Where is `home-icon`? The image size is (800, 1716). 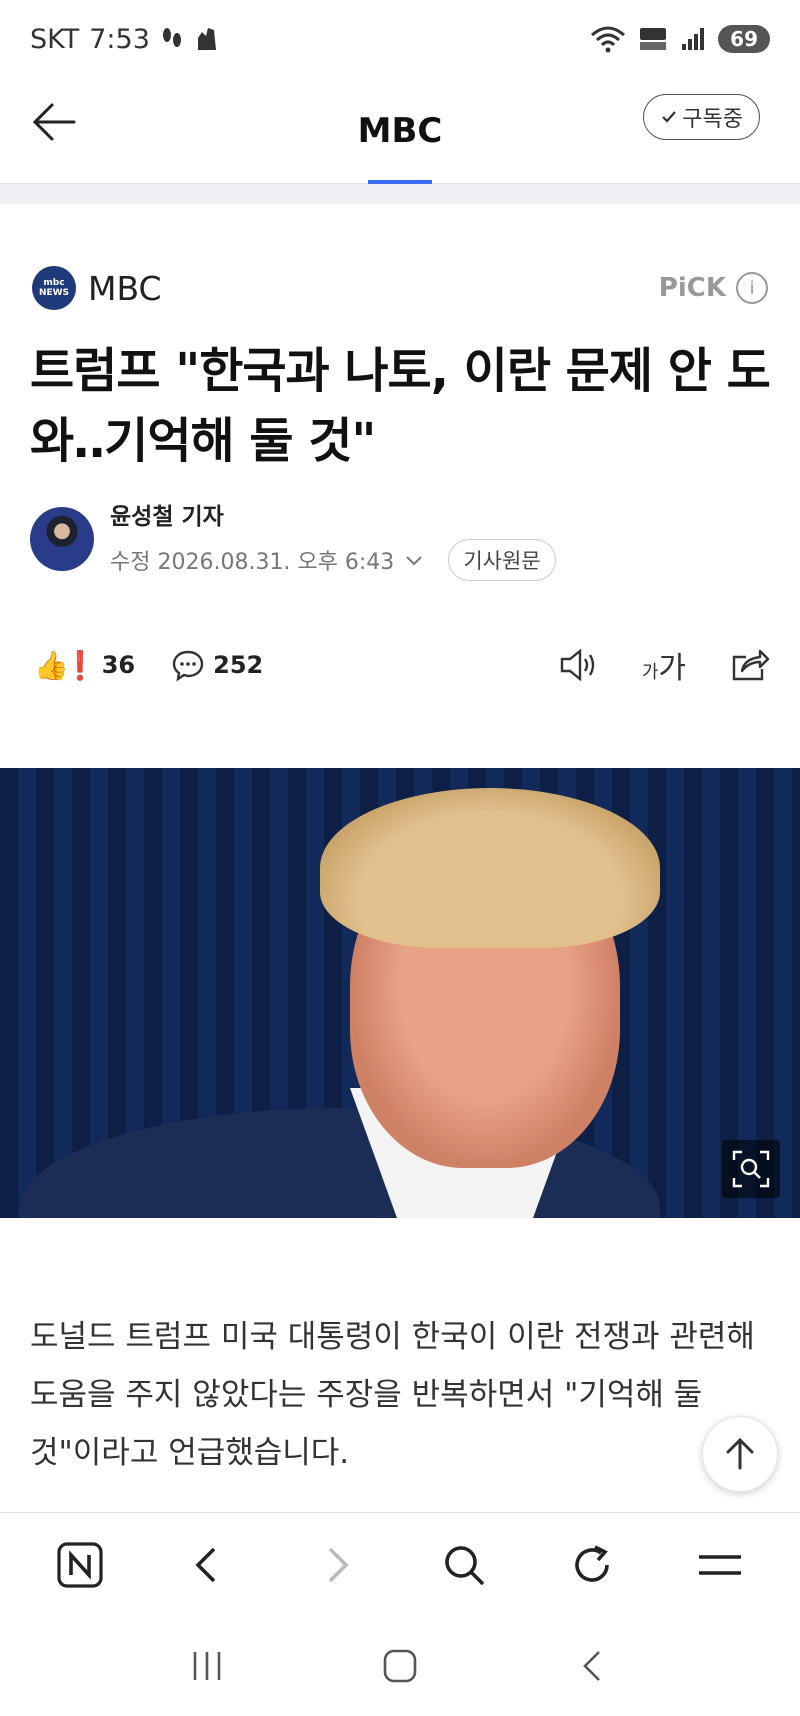 home-icon is located at coordinates (400, 1666).